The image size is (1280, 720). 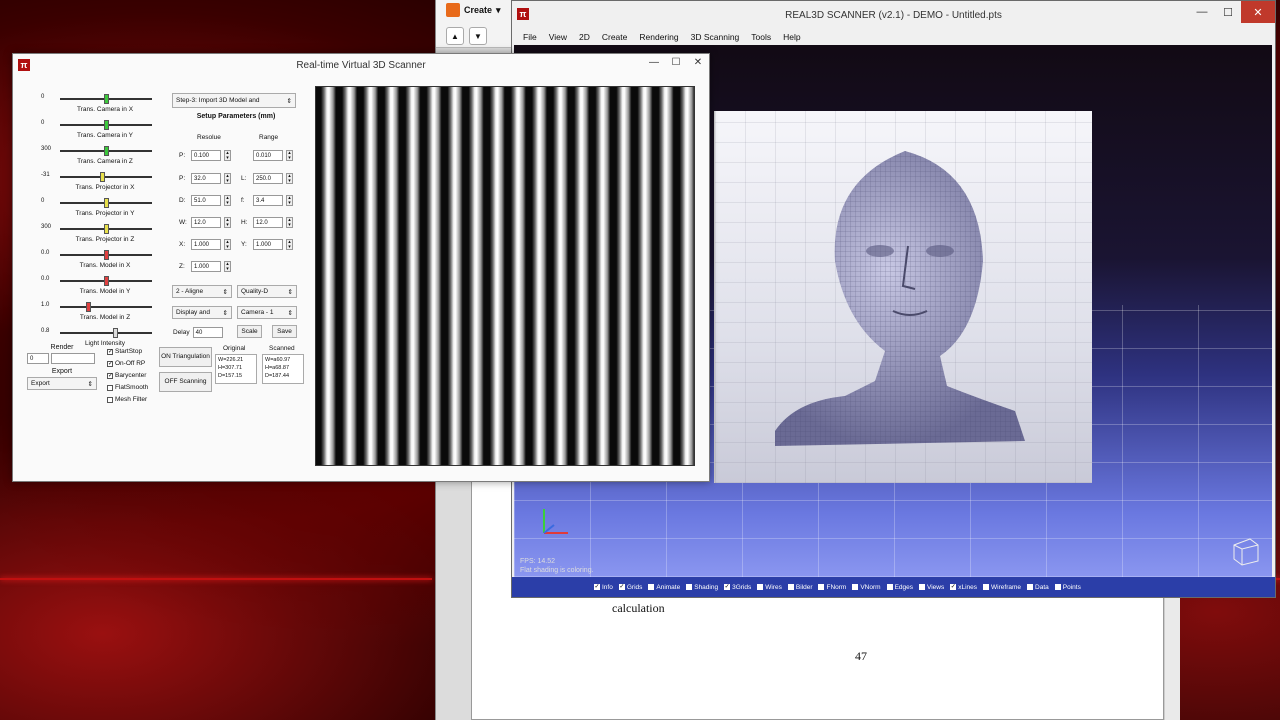 I want to click on param-input: 51.0, so click(x=206, y=200).